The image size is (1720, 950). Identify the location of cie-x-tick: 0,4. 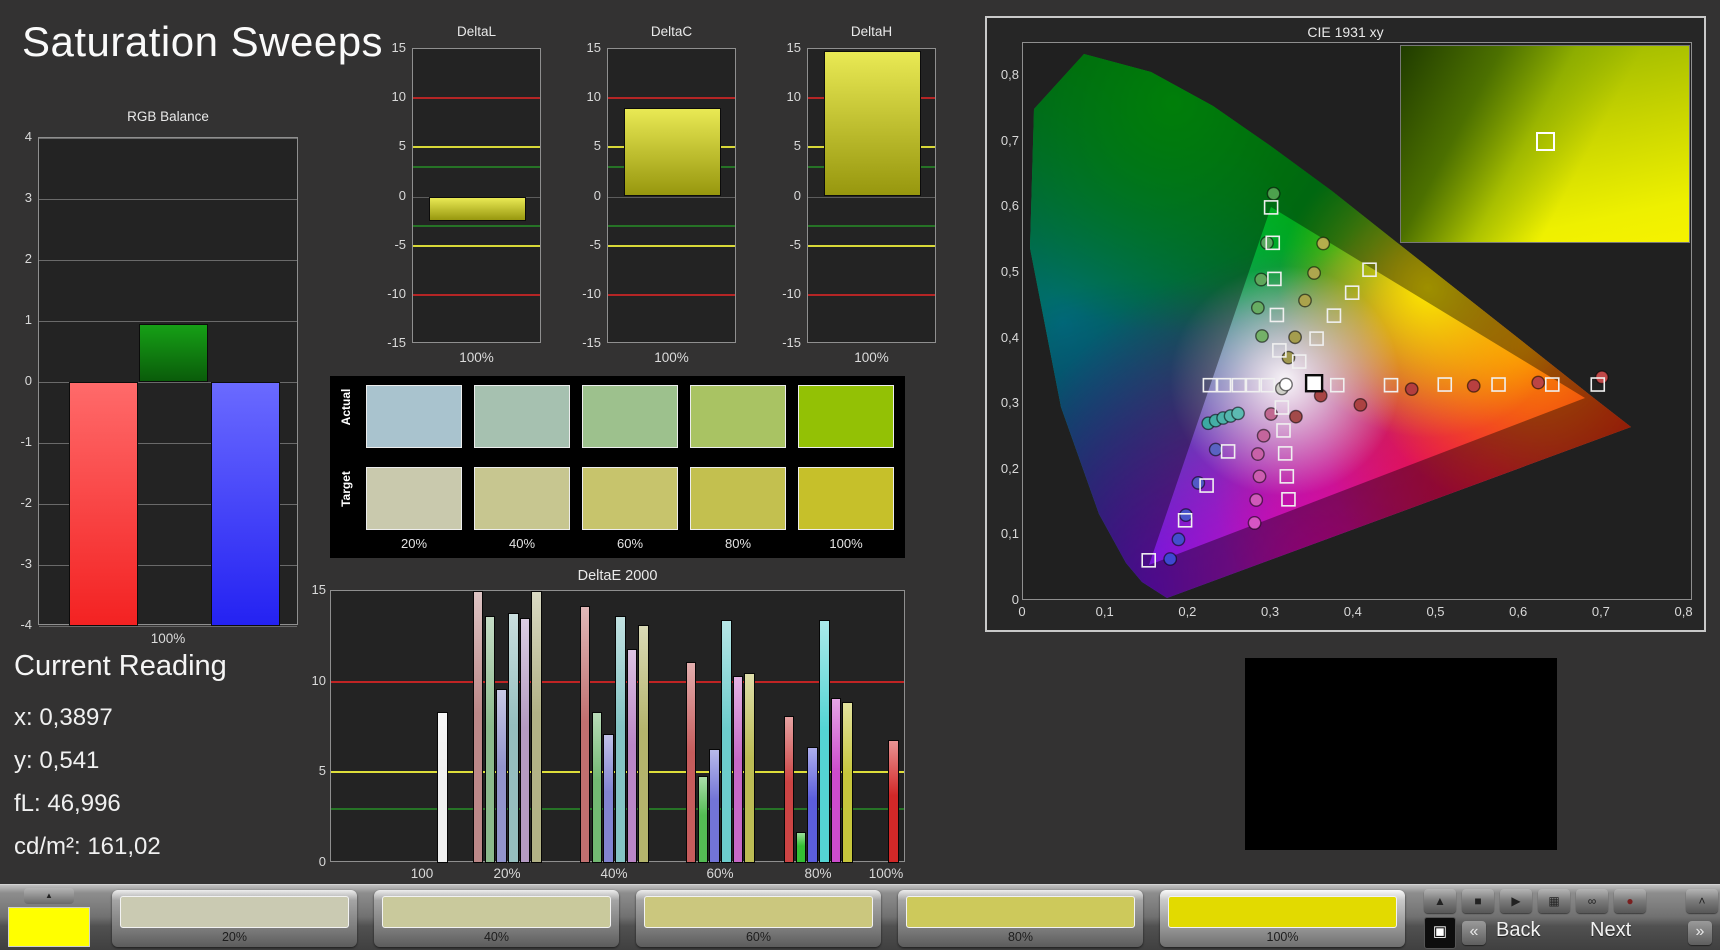
(1352, 611).